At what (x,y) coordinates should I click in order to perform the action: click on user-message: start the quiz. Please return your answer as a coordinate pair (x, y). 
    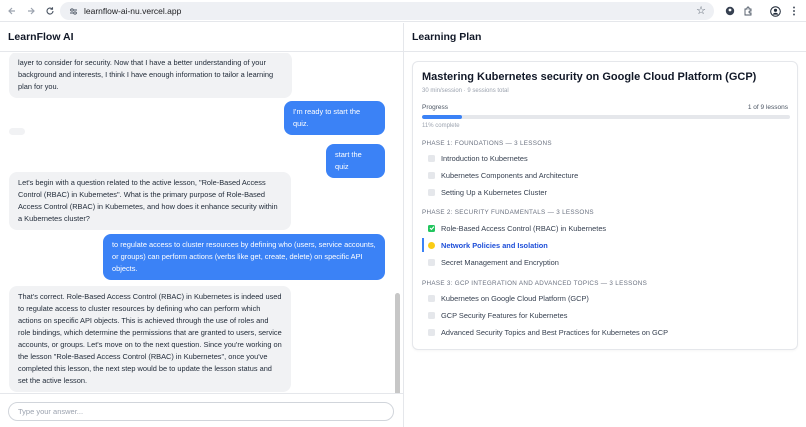
    Looking at the image, I should click on (355, 161).